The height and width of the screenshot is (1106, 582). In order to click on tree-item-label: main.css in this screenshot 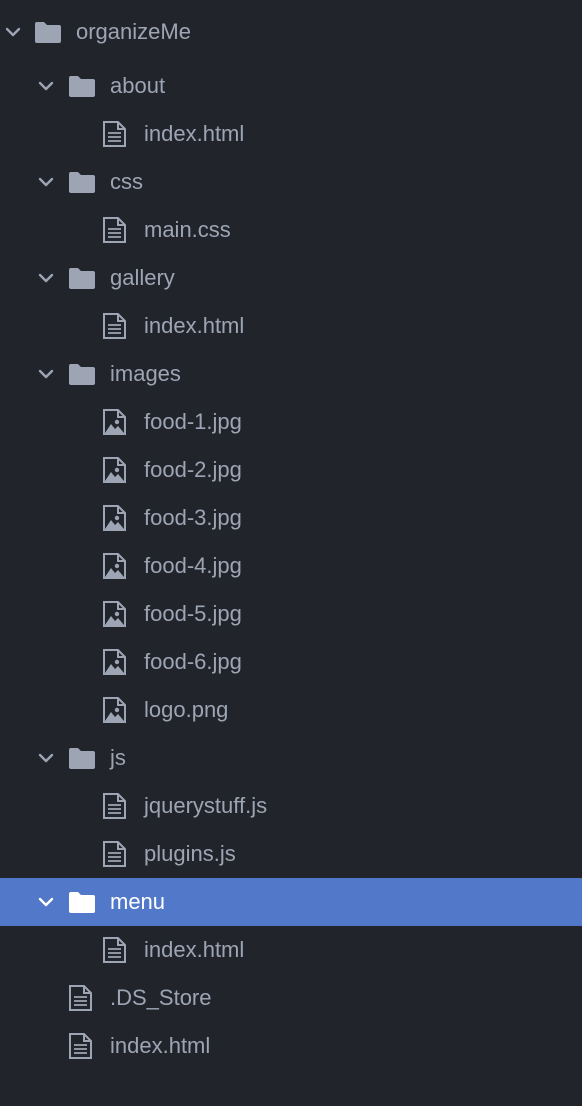, I will do `click(187, 229)`.